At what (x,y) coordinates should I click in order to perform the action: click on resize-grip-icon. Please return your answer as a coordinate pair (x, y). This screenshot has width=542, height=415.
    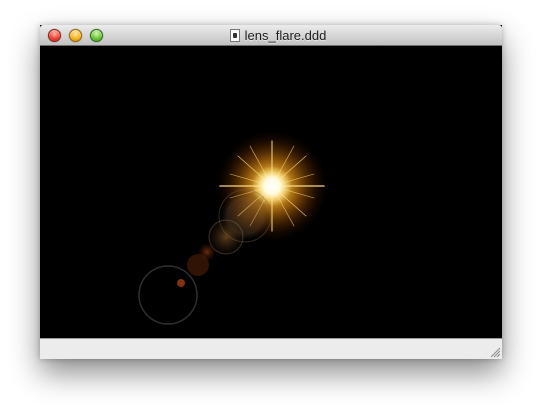
    Looking at the image, I should click on (494, 351).